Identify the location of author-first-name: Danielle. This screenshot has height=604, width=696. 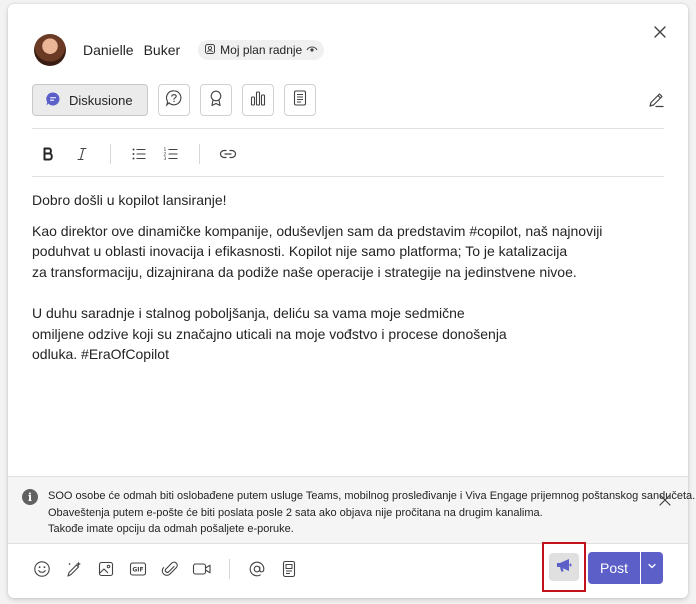
(108, 50).